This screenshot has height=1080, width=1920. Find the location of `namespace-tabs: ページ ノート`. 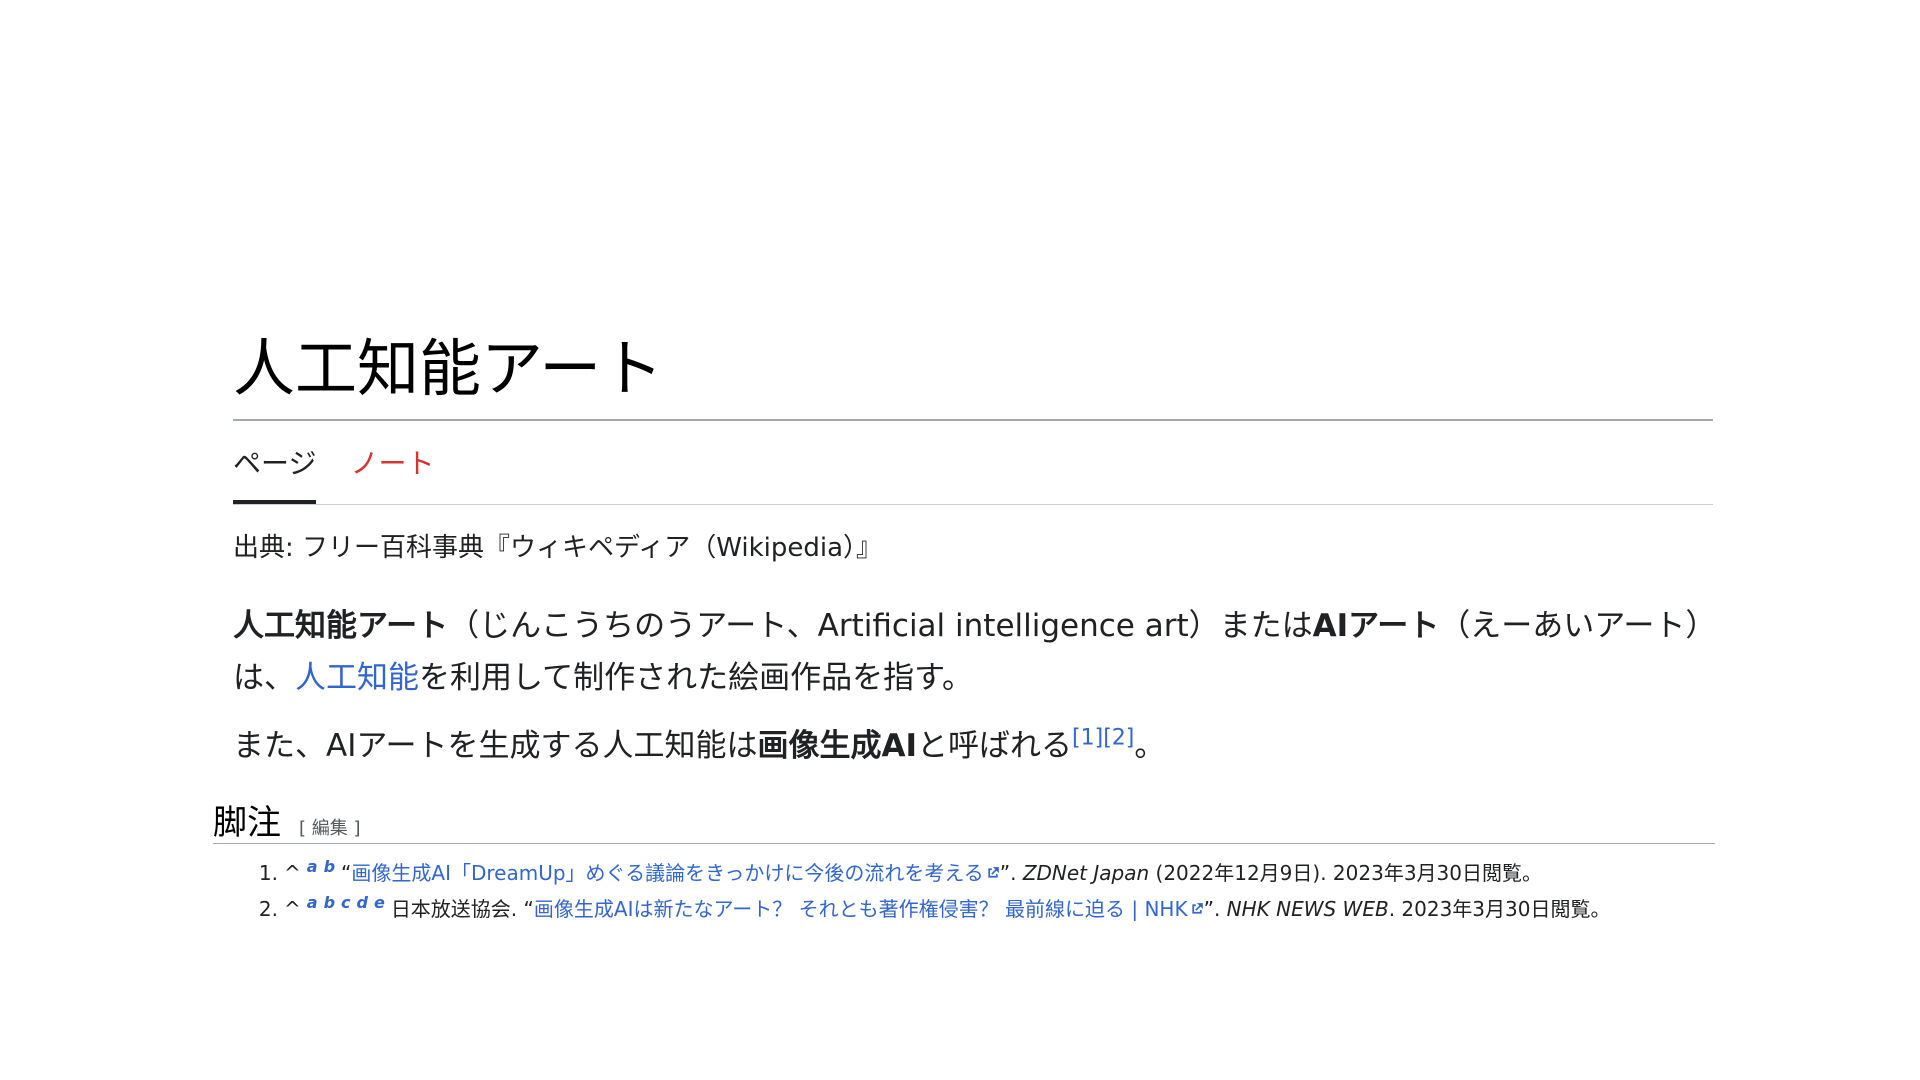

namespace-tabs: ページ ノート is located at coordinates (333, 472).